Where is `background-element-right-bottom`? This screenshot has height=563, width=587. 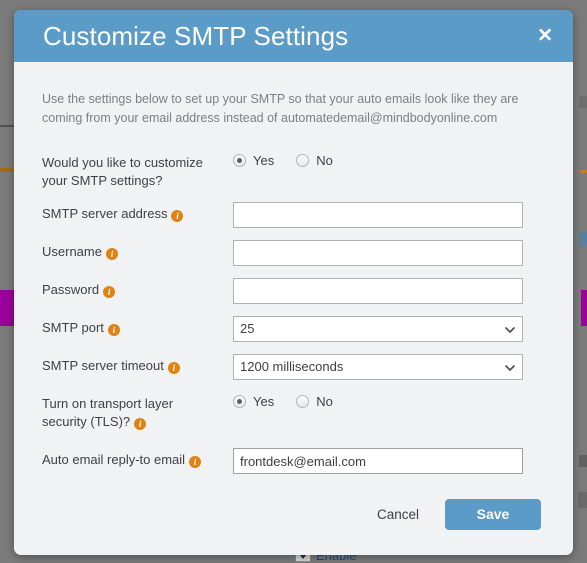
background-element-right-bottom is located at coordinates (582, 500).